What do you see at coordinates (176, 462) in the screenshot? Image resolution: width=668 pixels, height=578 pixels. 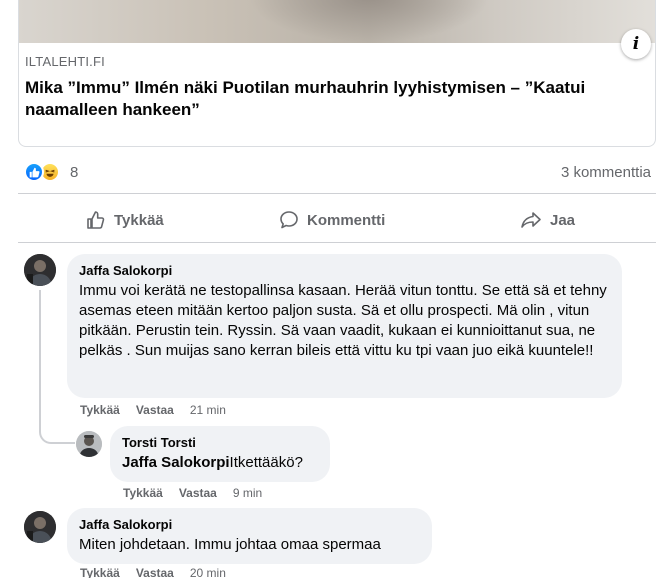 I see `mention-link: Jaffa Salokorpi` at bounding box center [176, 462].